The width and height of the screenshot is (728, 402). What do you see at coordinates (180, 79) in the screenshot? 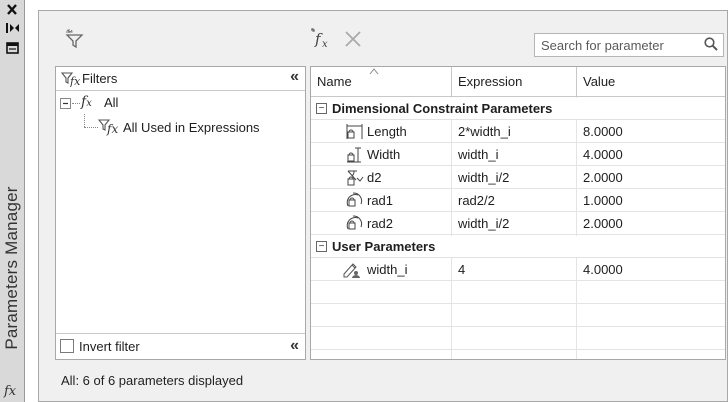
I see `filters-header: fx Filters «` at bounding box center [180, 79].